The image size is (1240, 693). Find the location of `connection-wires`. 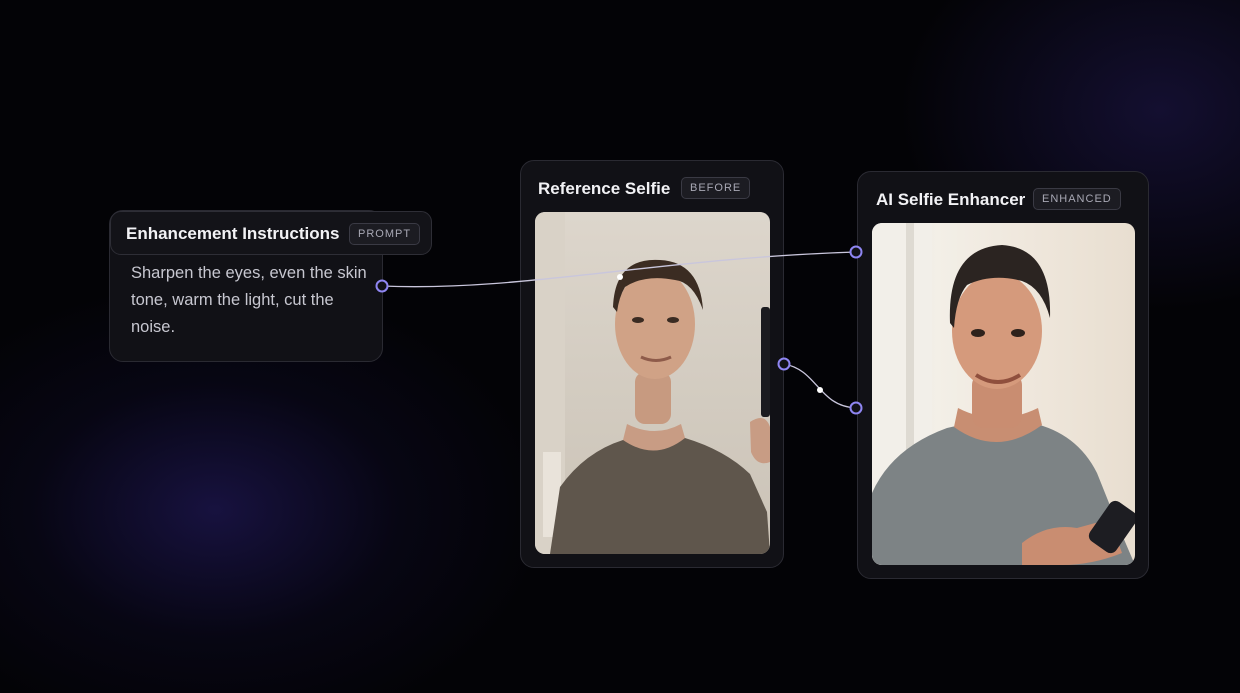

connection-wires is located at coordinates (619, 330).